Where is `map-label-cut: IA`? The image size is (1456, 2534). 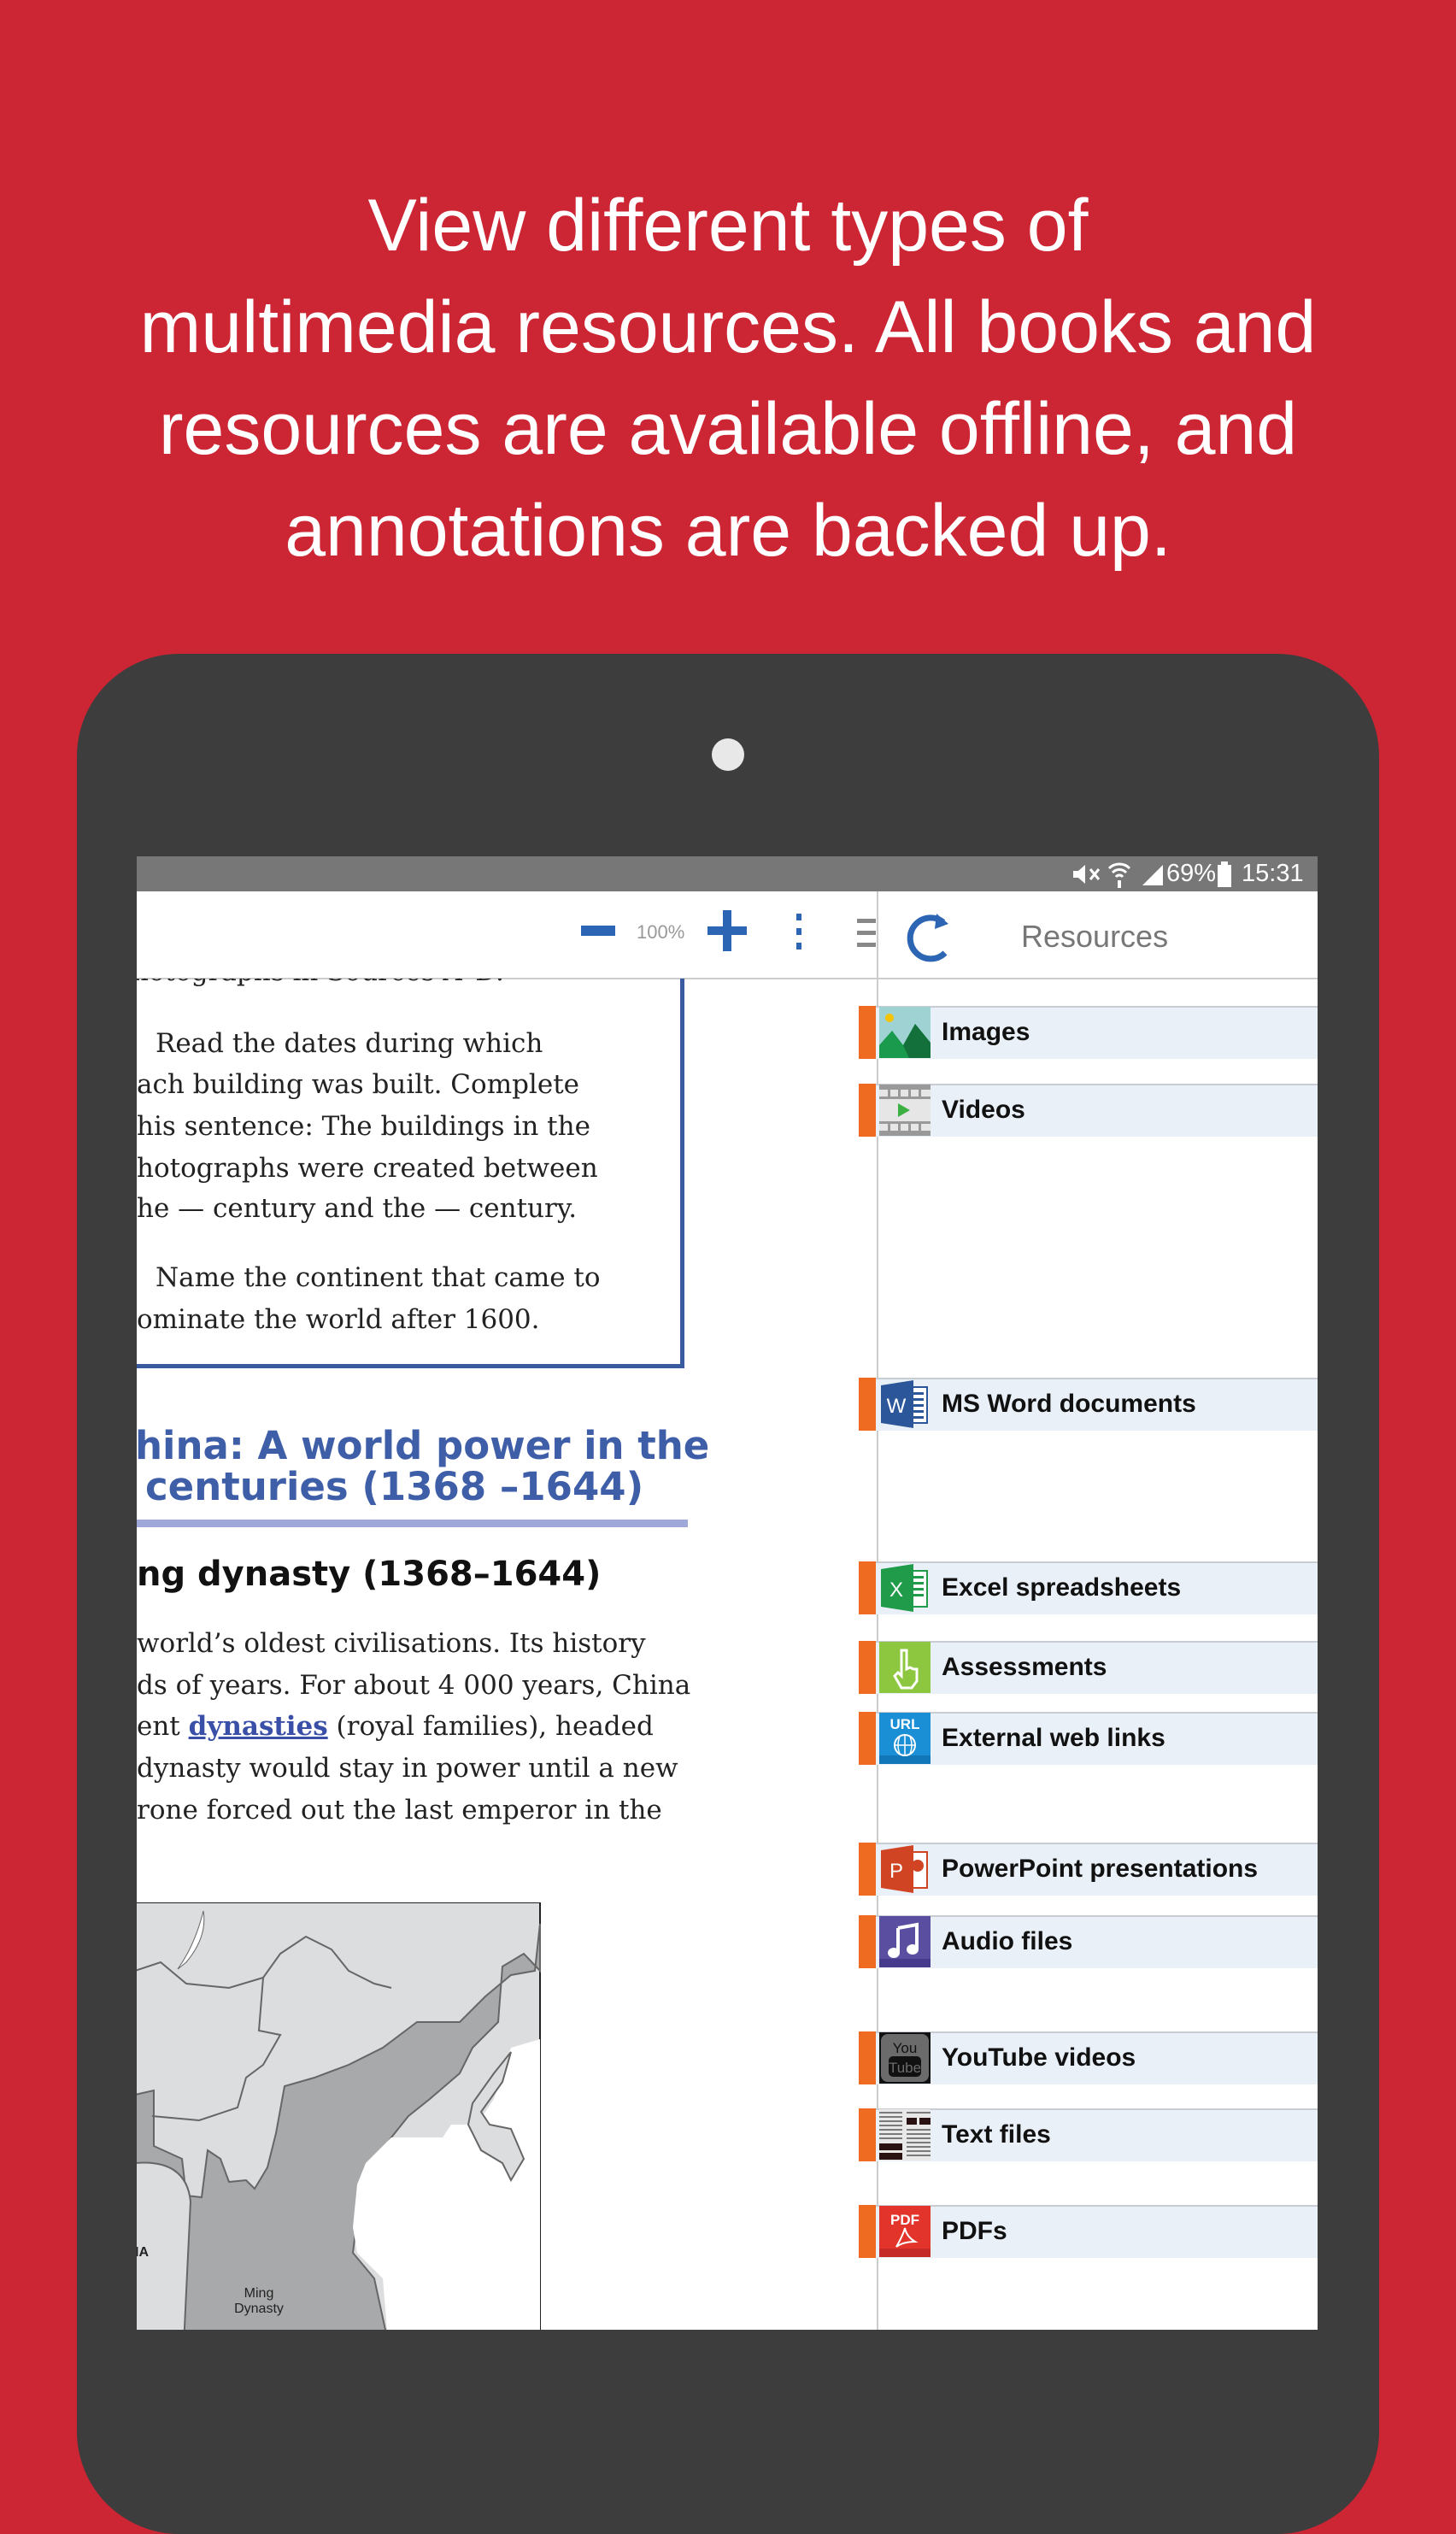
map-label-cut: IA is located at coordinates (143, 2252).